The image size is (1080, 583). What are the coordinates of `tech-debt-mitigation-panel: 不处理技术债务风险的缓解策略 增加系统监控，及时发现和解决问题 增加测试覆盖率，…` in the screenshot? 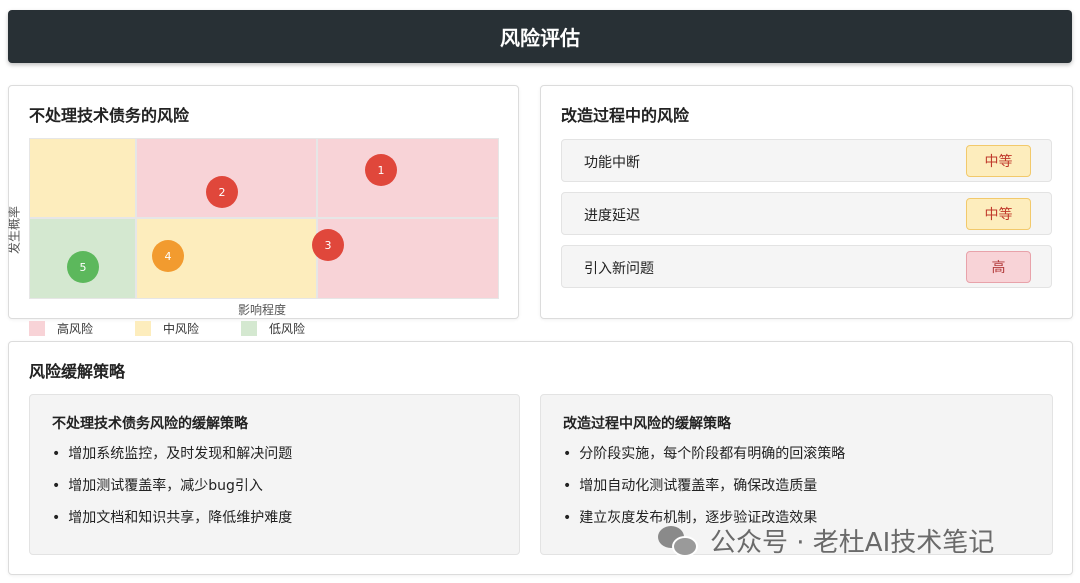 It's located at (274, 474).